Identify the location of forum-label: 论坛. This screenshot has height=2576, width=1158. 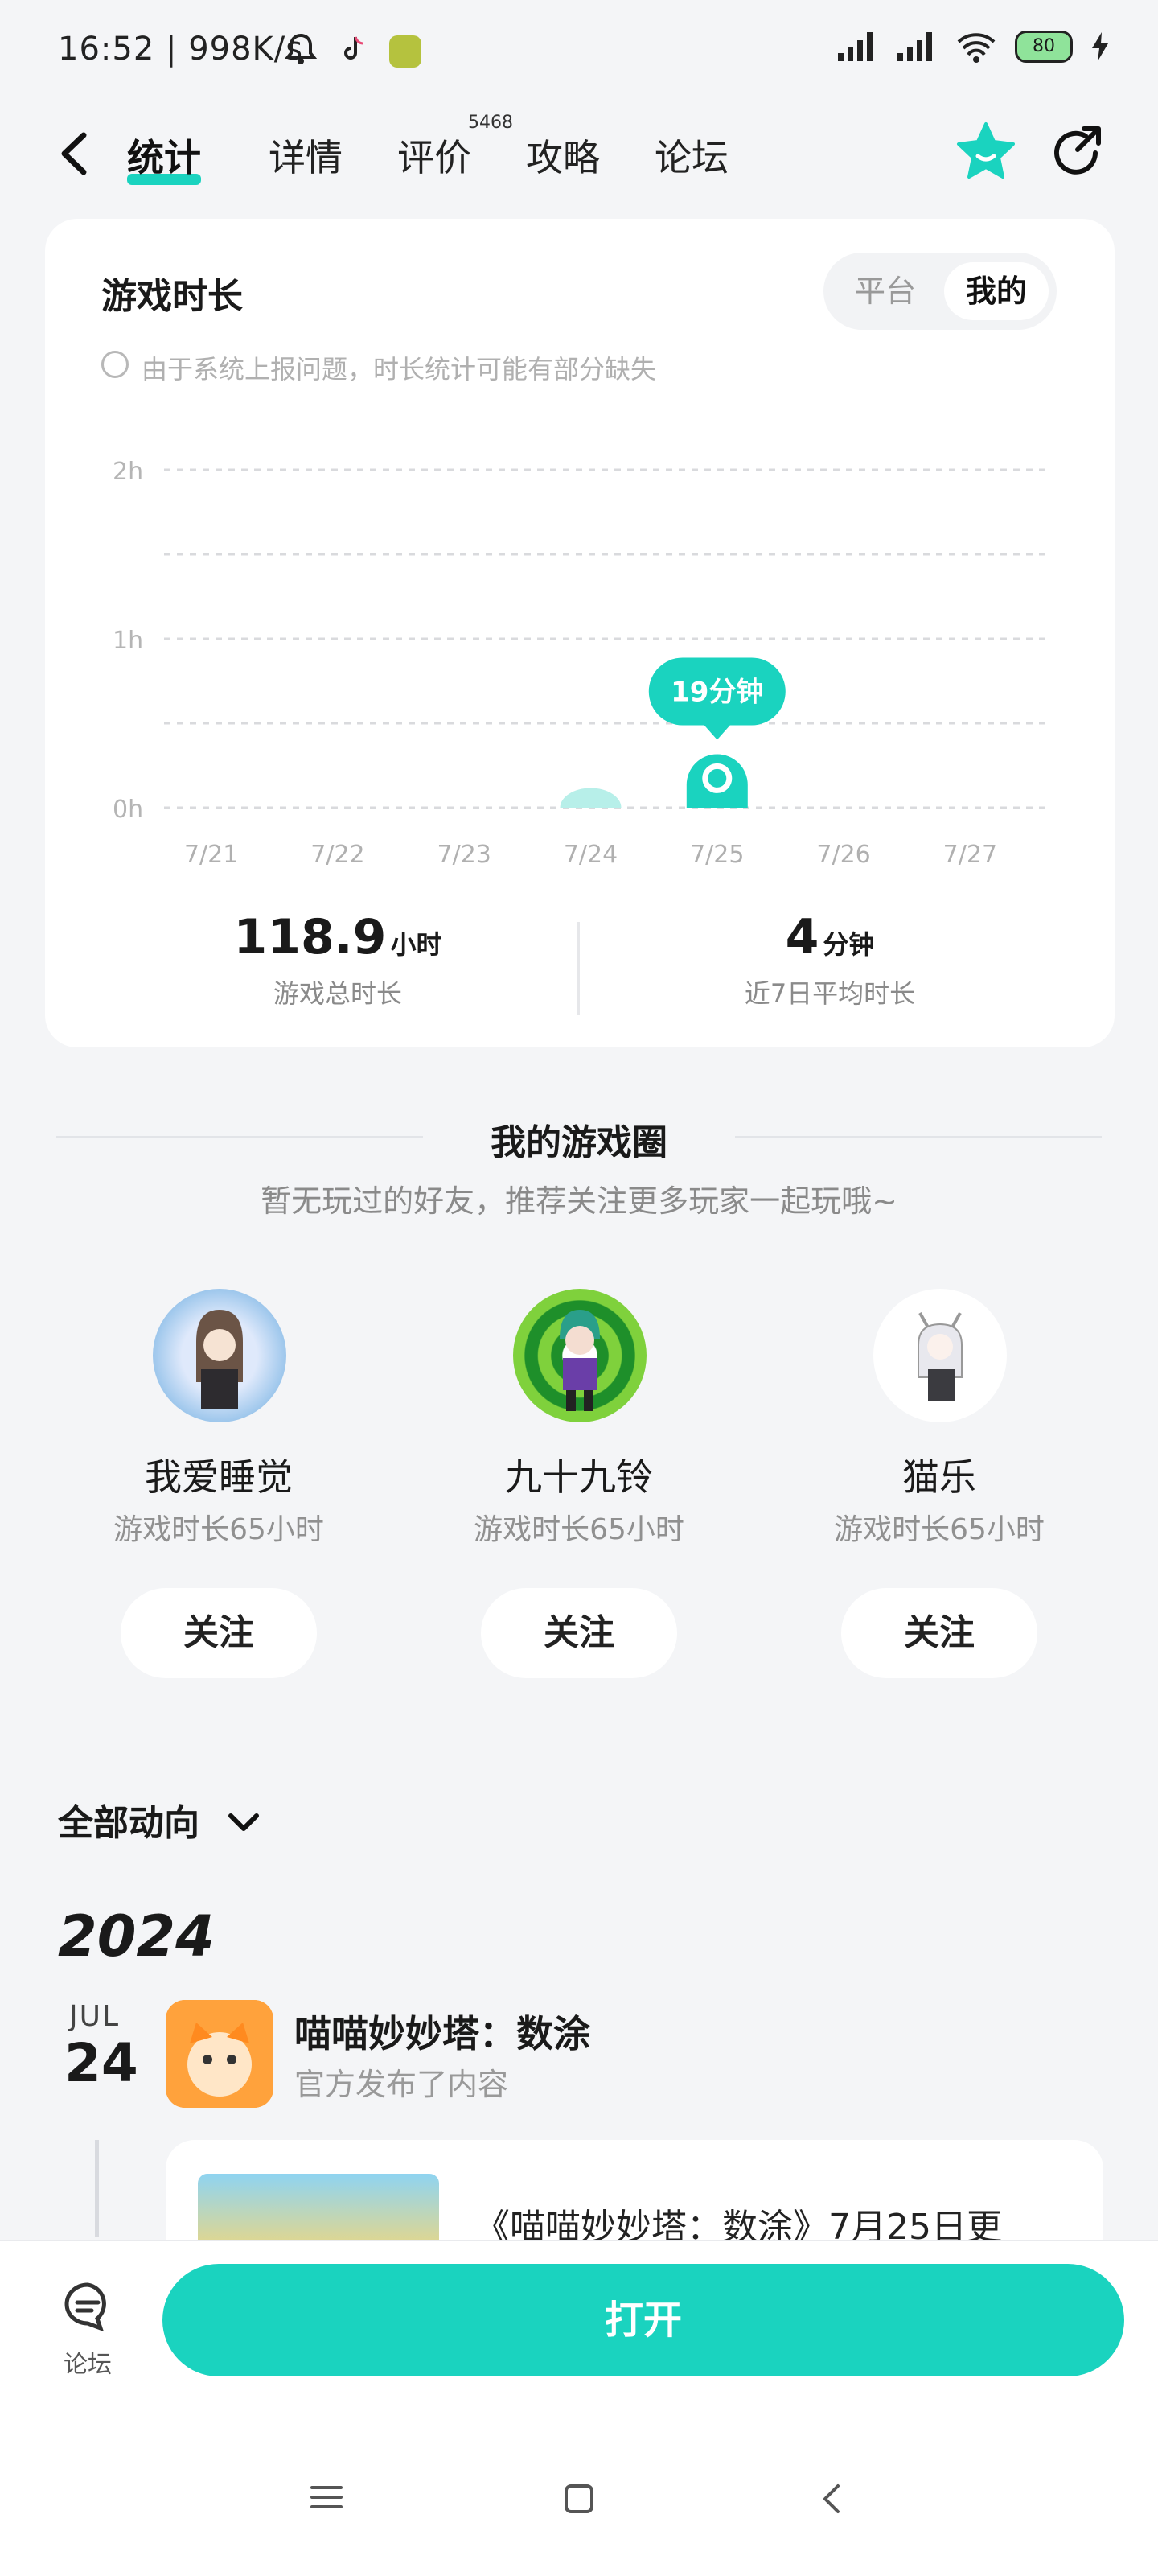
(88, 2365).